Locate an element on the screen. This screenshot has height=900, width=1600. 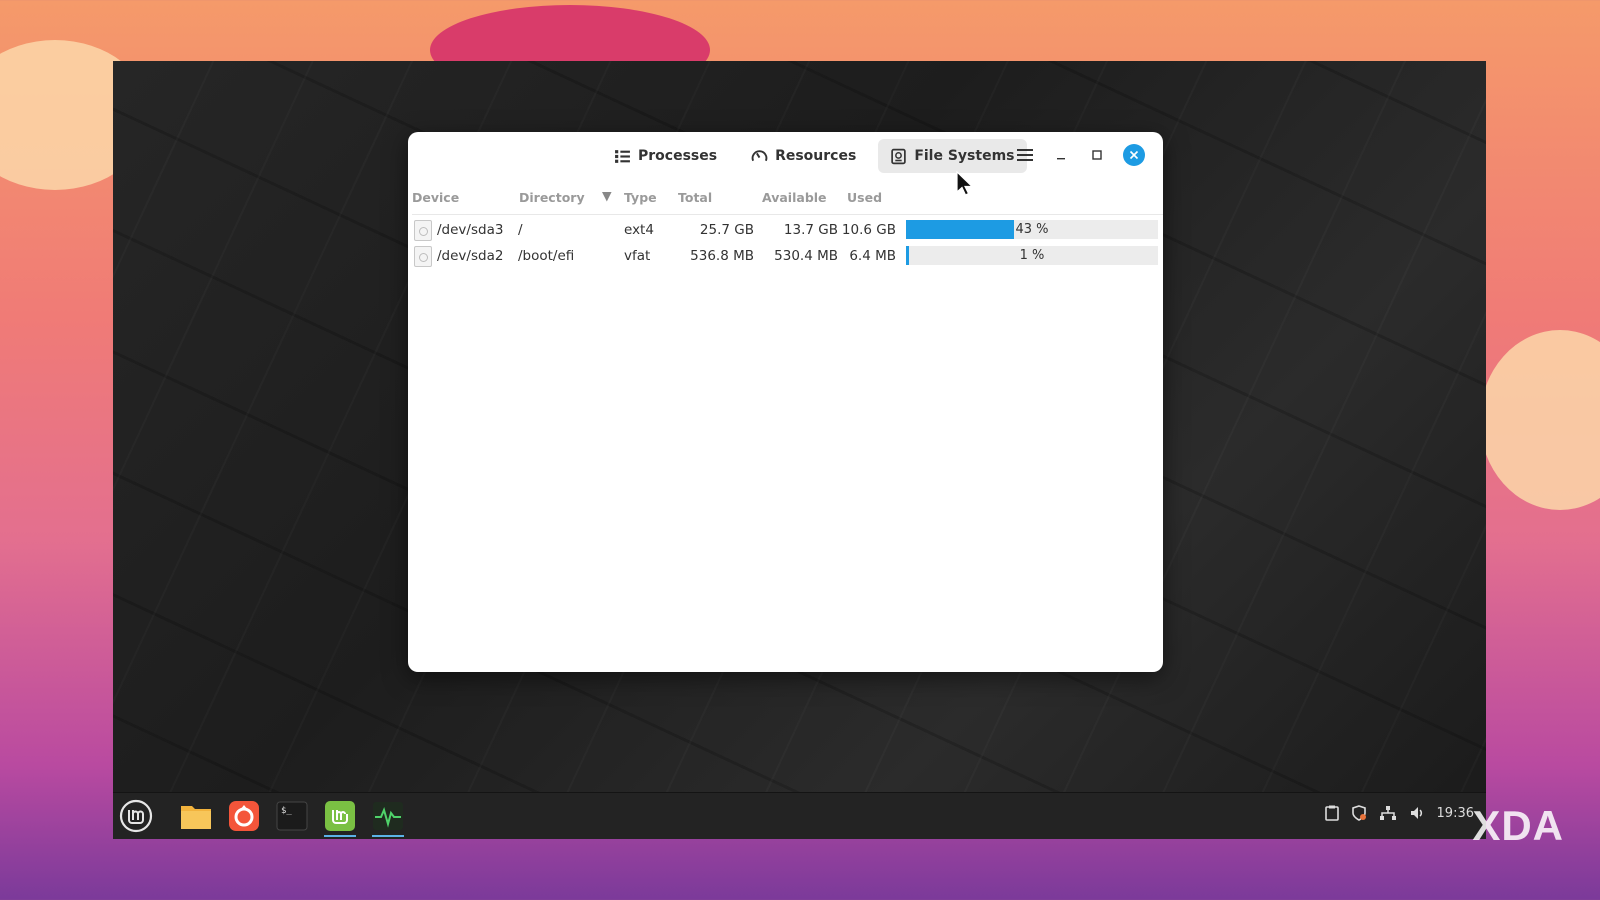
tab-resources: Resources is located at coordinates (803, 156).